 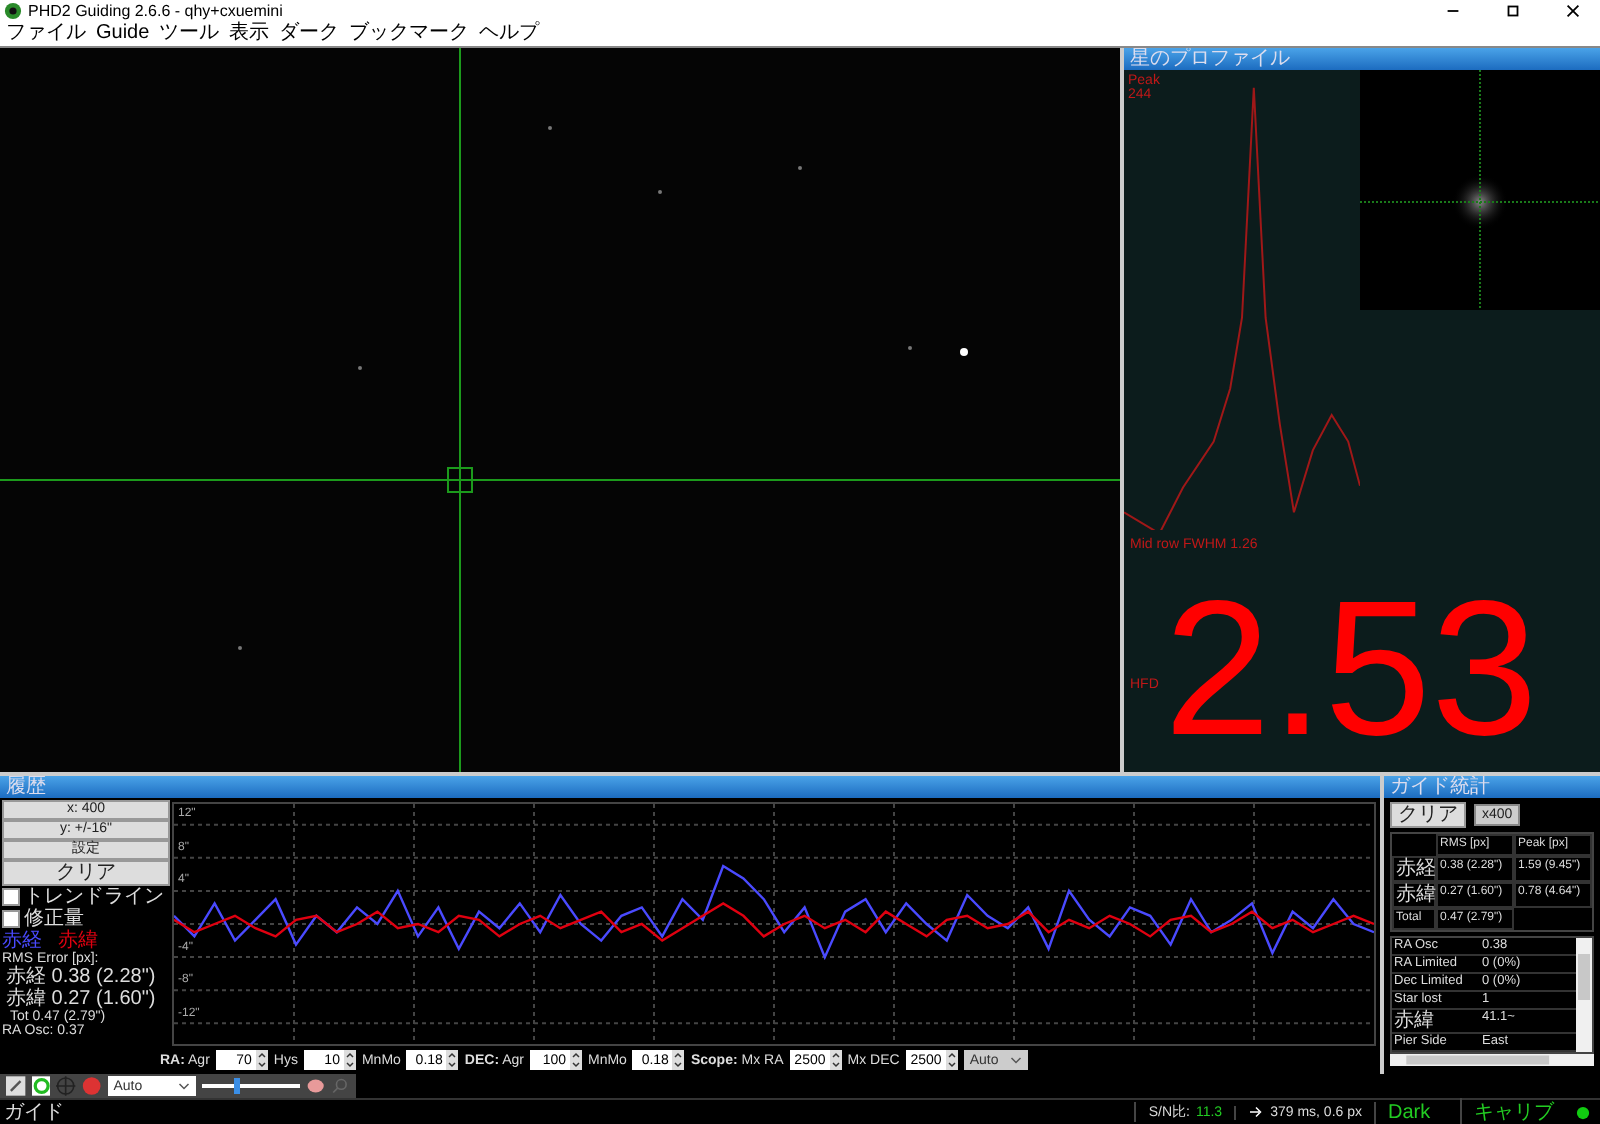 What do you see at coordinates (1417, 1112) in the screenshot?
I see `dark-indicator: Dark` at bounding box center [1417, 1112].